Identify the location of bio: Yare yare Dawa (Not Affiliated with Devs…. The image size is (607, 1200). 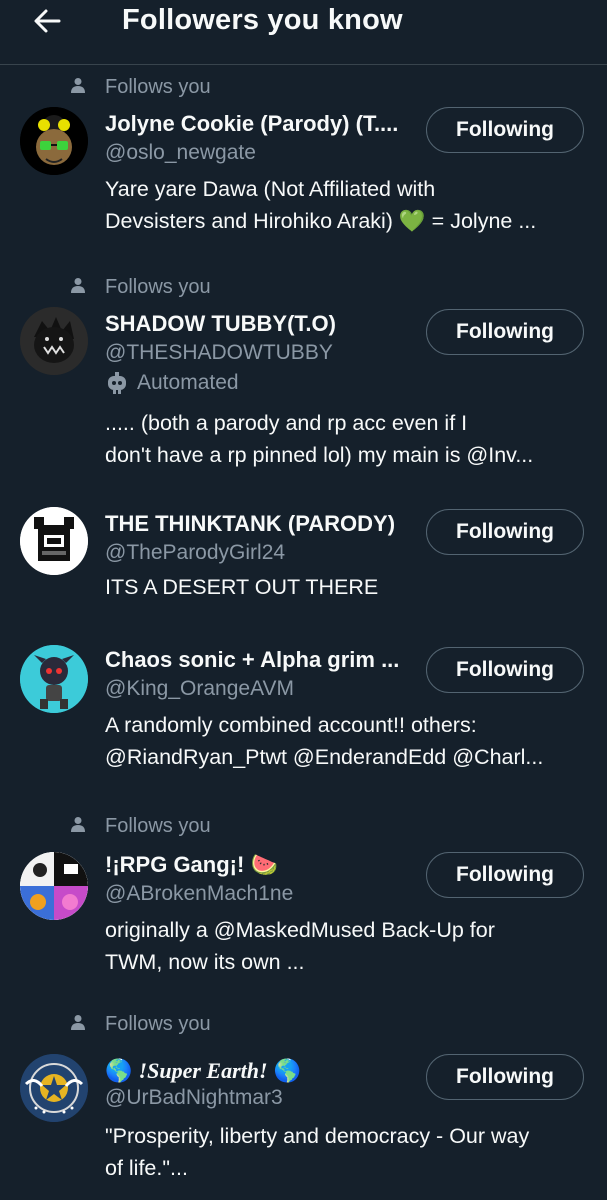
(346, 205).